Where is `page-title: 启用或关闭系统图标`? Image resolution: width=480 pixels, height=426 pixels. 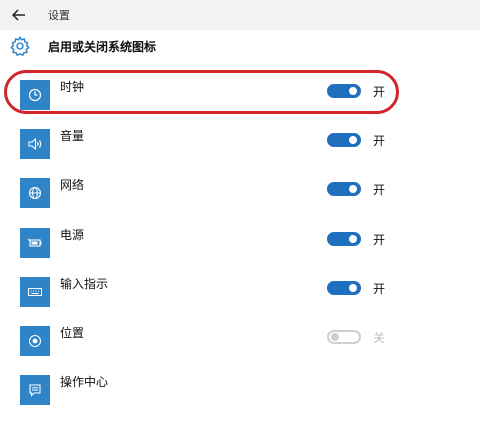
page-title: 启用或关闭系统图标 is located at coordinates (102, 47).